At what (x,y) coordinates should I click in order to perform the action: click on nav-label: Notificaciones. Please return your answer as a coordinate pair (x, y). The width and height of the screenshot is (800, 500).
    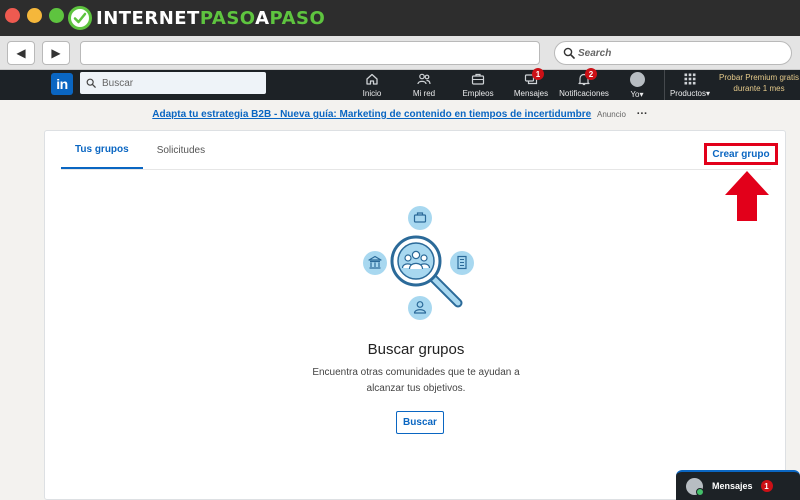
    Looking at the image, I should click on (584, 93).